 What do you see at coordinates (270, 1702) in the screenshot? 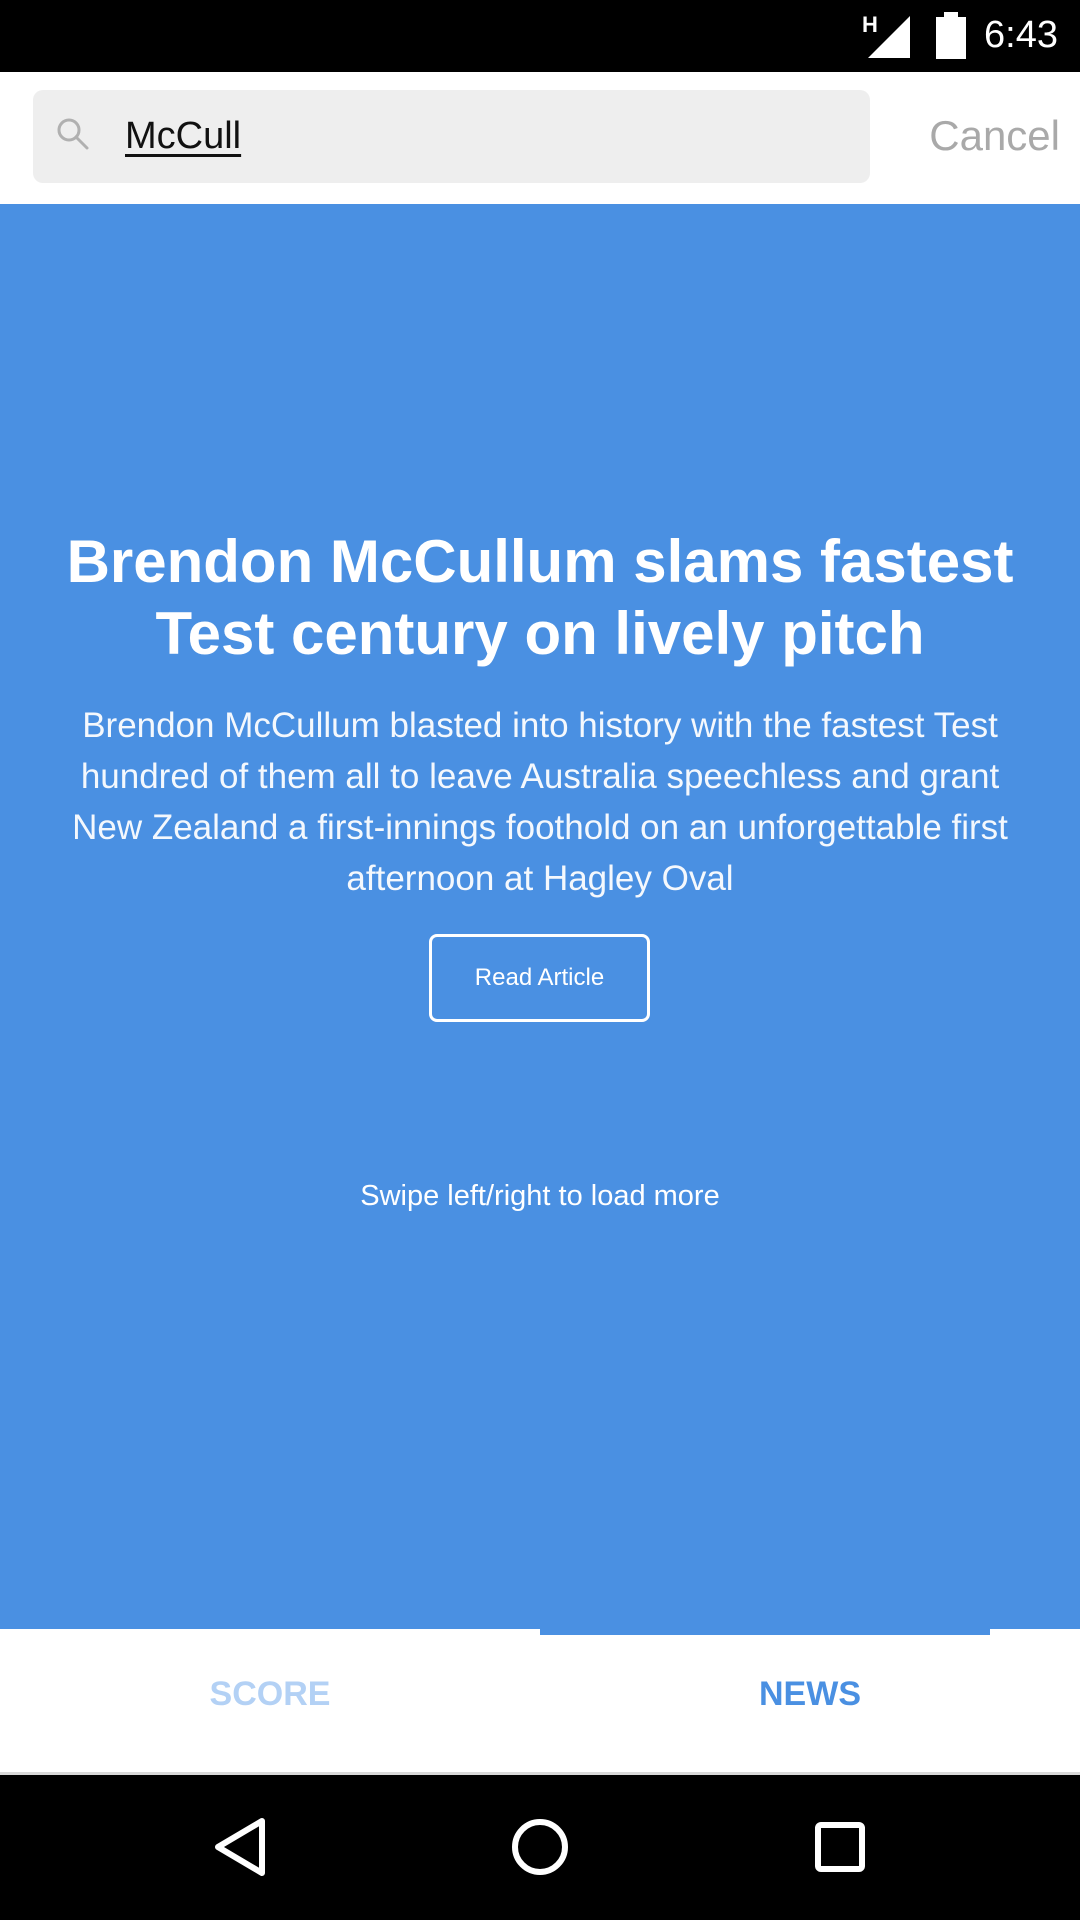
I see `tab-score: SCORE` at bounding box center [270, 1702].